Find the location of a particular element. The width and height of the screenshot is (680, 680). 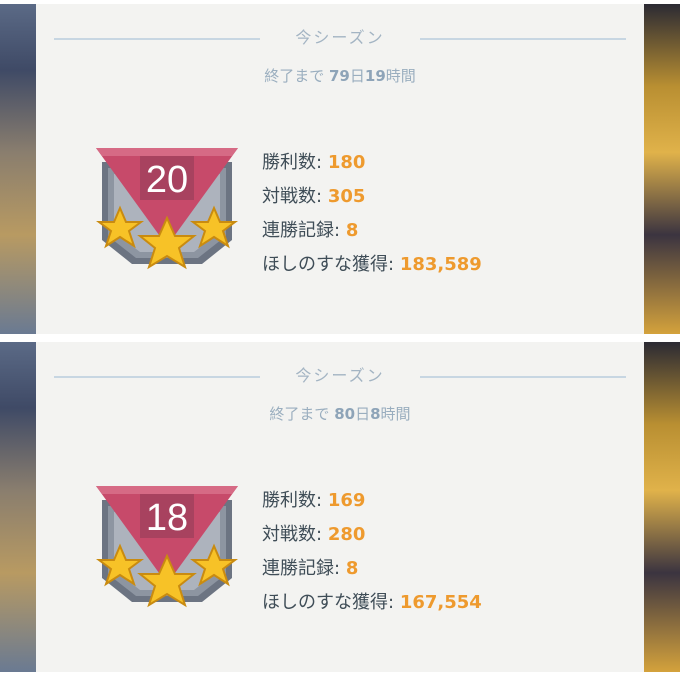

stat-value: 167,554 is located at coordinates (440, 602).